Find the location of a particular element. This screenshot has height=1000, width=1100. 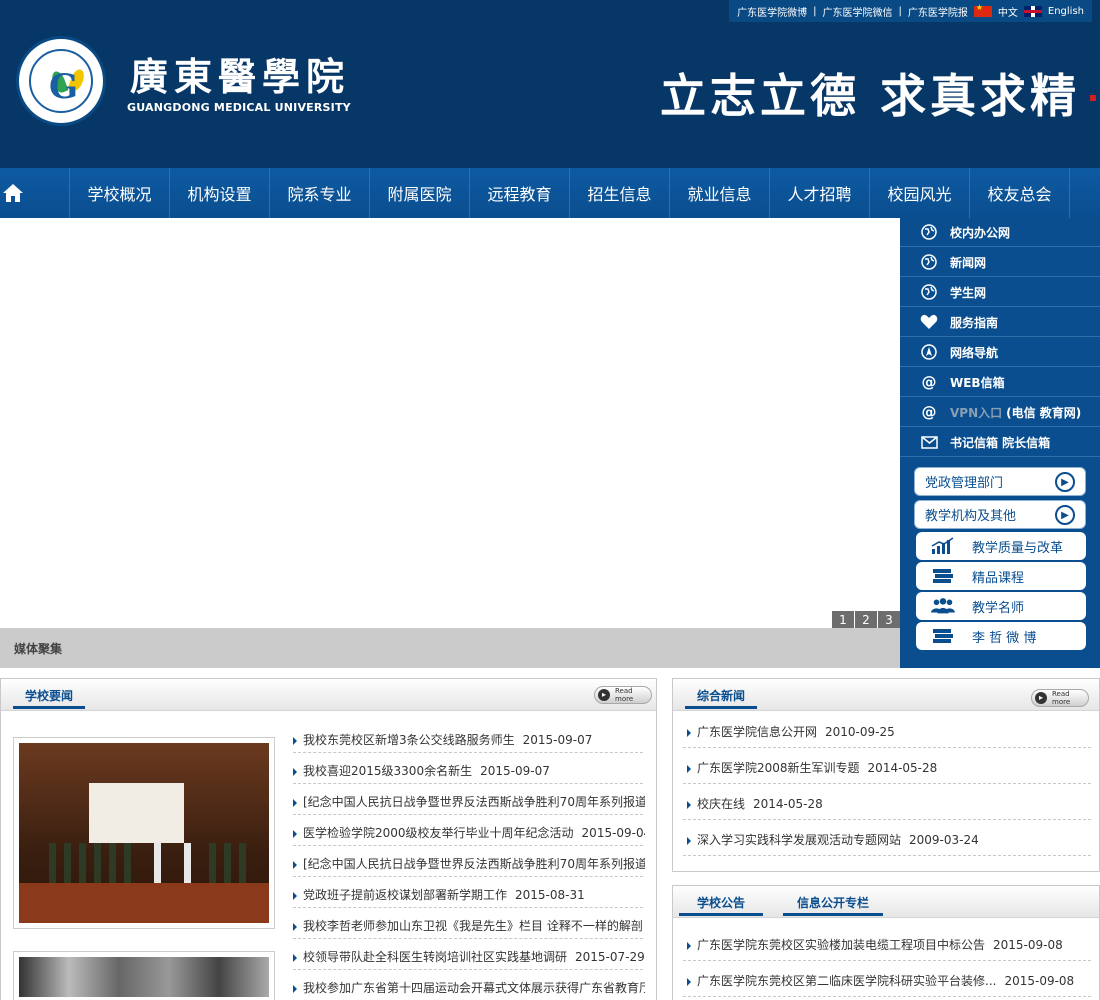

nav-item-organization: 机构设置 is located at coordinates (220, 193).